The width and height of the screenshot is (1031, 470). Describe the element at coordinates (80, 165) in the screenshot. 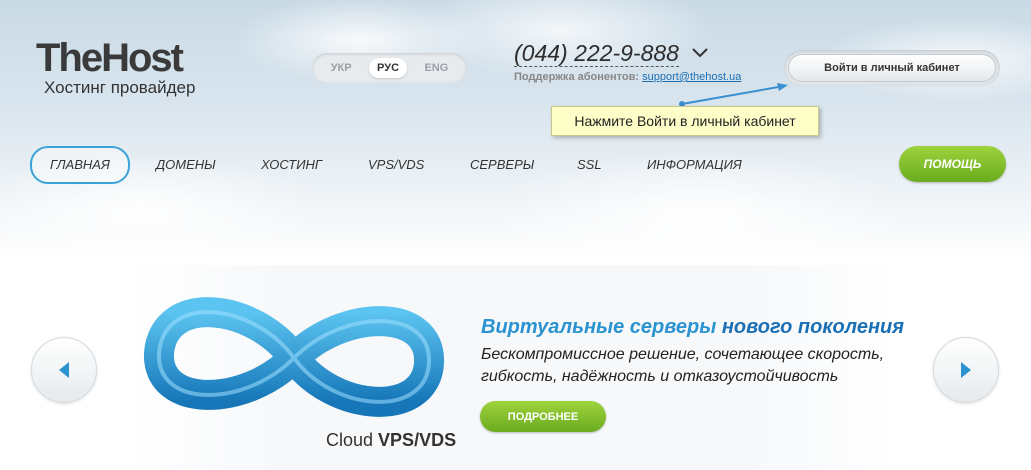

I see `nav-item-main: ГЛАВНАЯ` at that location.